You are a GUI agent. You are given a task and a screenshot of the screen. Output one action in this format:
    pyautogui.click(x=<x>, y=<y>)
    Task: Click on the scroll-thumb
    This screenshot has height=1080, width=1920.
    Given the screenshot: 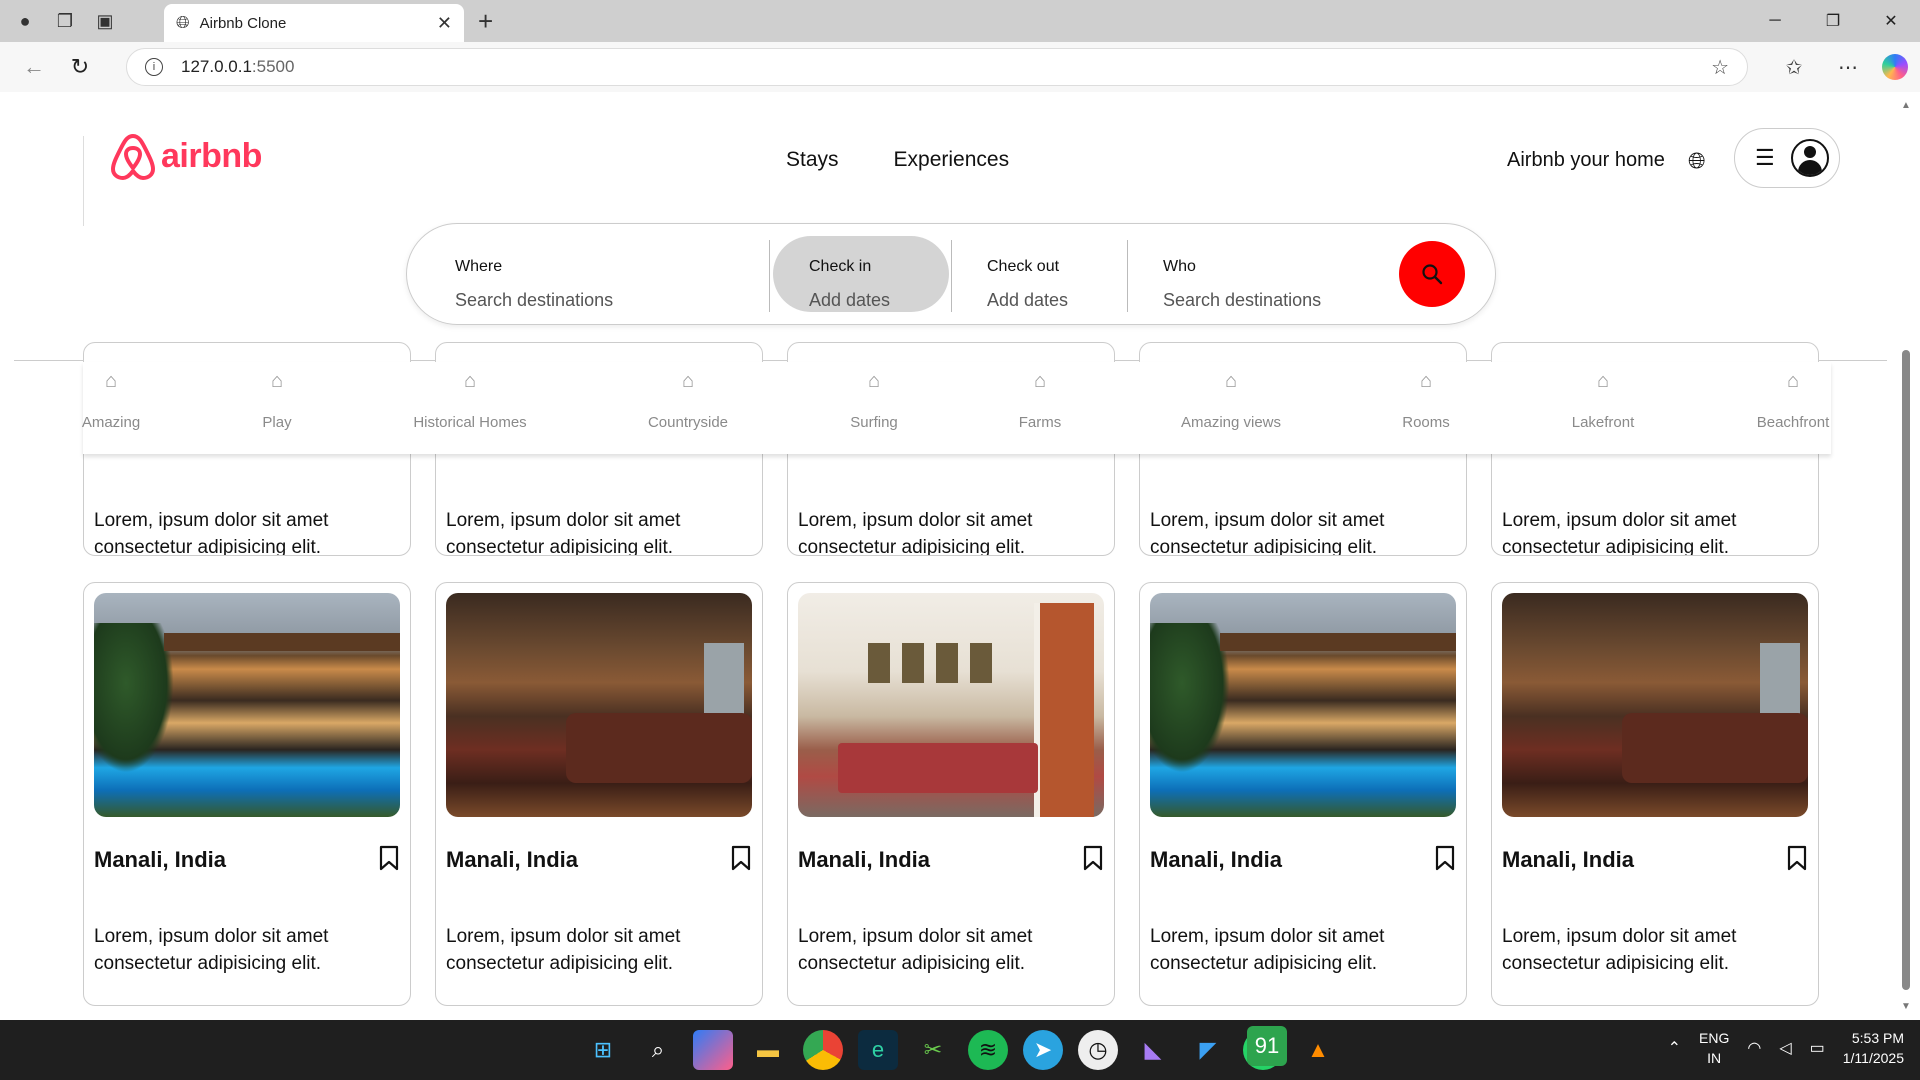 What is the action you would take?
    pyautogui.click(x=1906, y=670)
    